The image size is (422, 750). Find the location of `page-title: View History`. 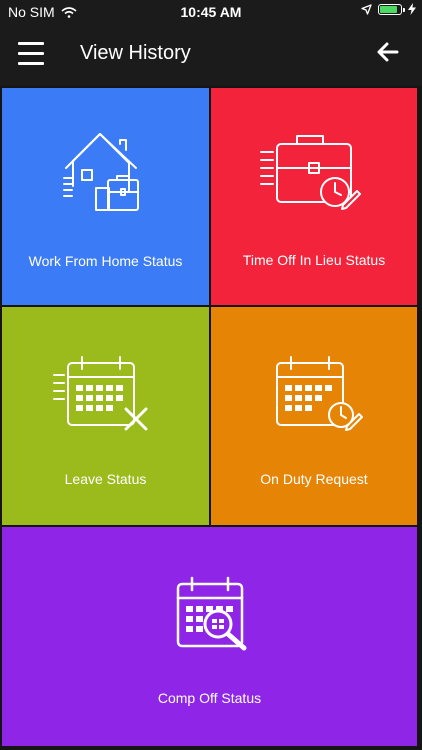

page-title: View History is located at coordinates (135, 53).